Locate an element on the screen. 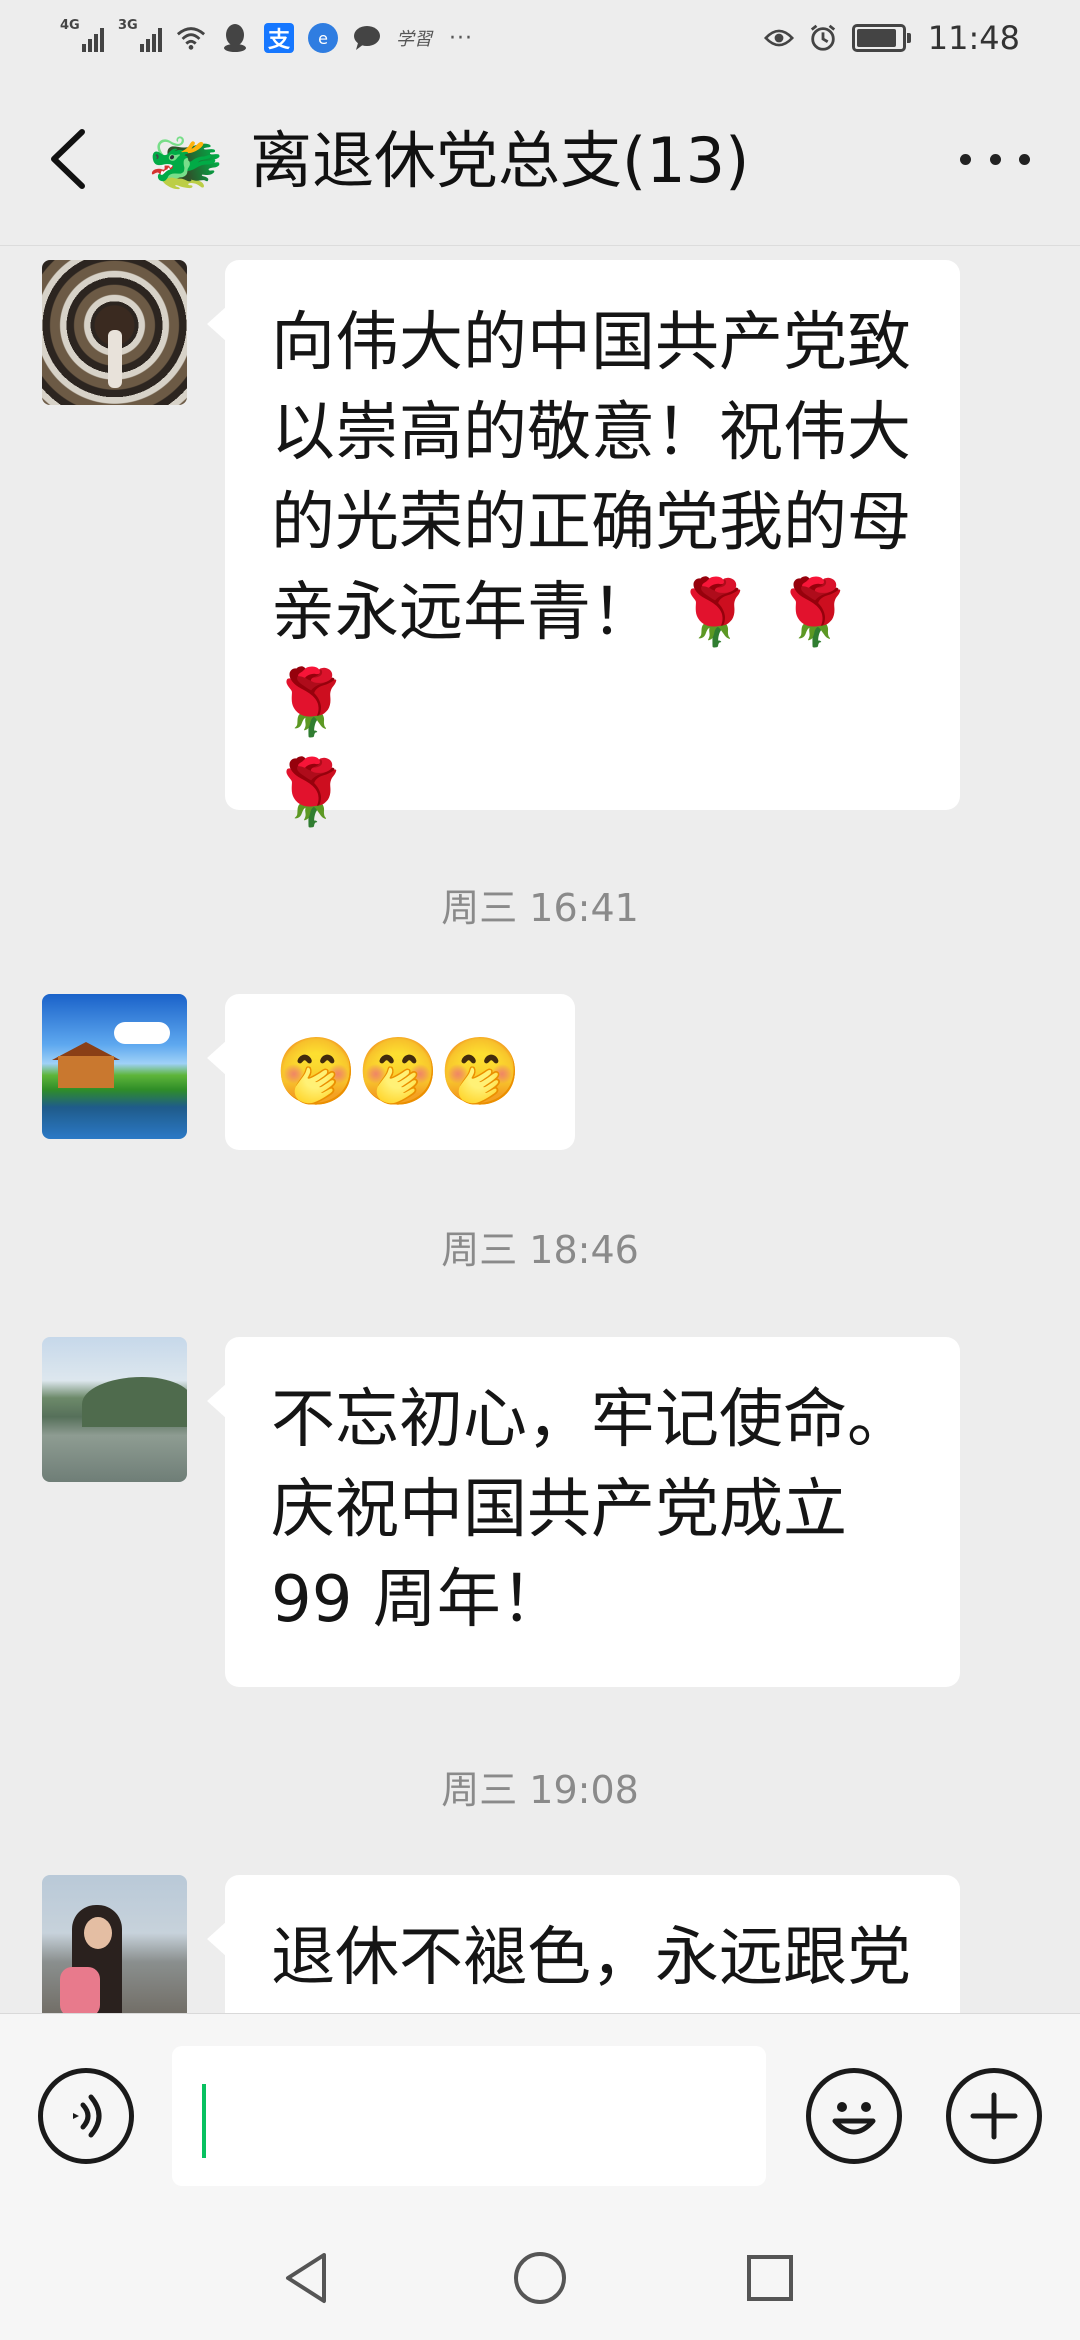 The height and width of the screenshot is (2340, 1080). nav-back-icon is located at coordinates (307, 2278).